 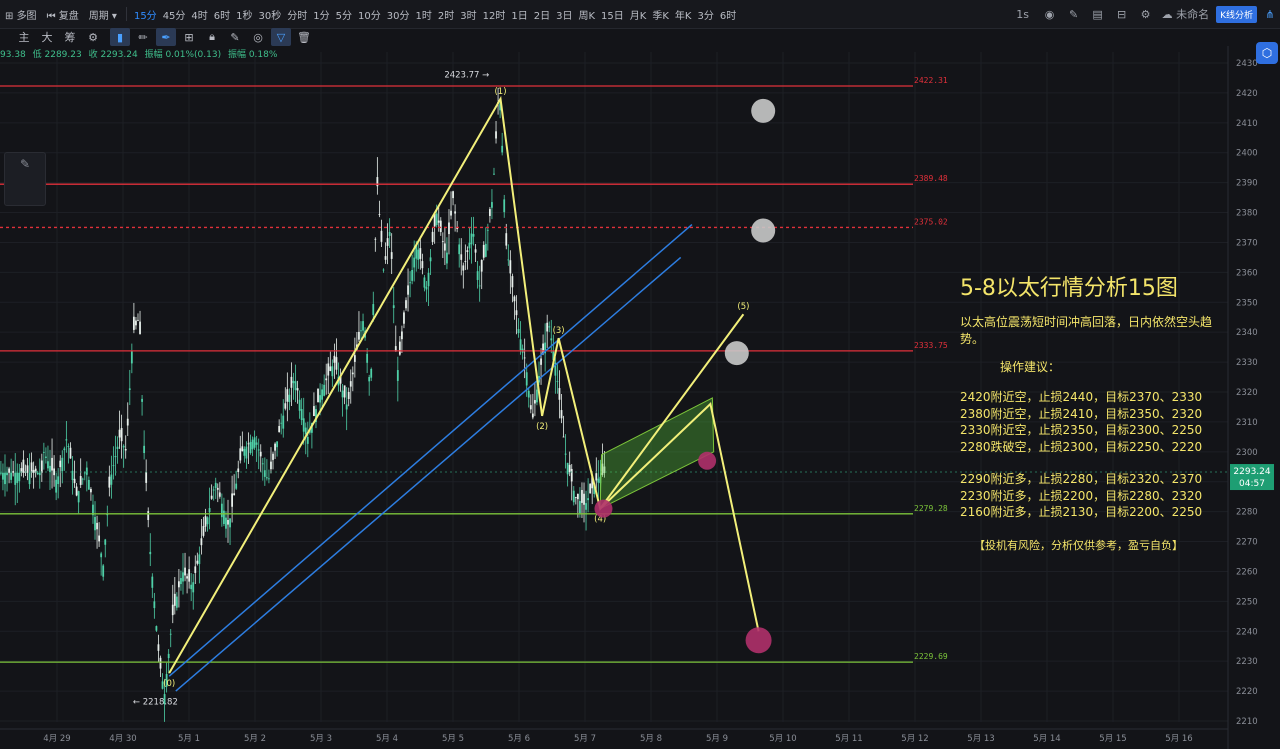 I want to click on multi-chart-button: ⊞ 多图, so click(x=21, y=14).